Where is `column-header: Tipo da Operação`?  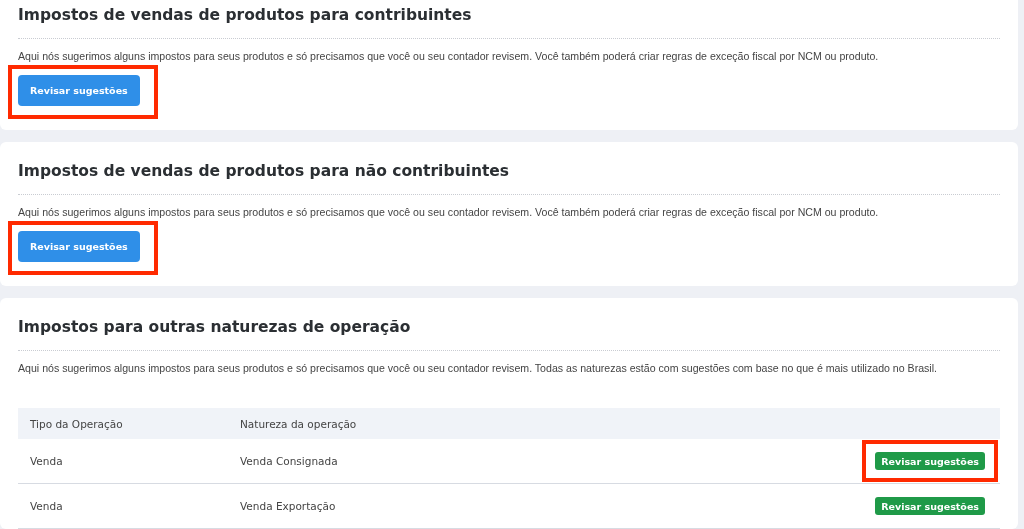
column-header: Tipo da Operação is located at coordinates (76, 423).